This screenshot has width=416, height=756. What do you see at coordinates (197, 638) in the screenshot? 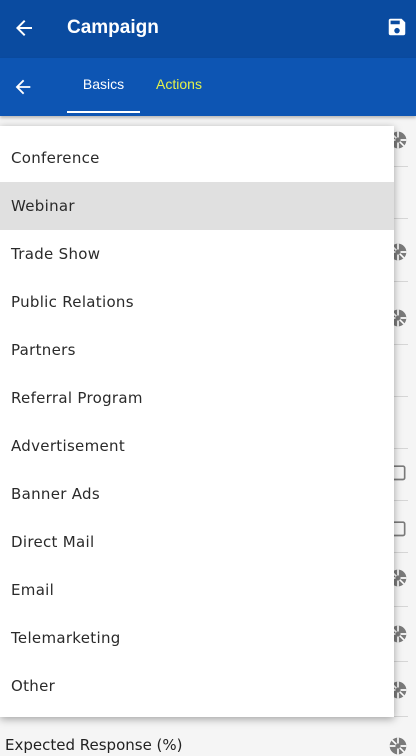
I see `dropdown-option: Telemarketing` at bounding box center [197, 638].